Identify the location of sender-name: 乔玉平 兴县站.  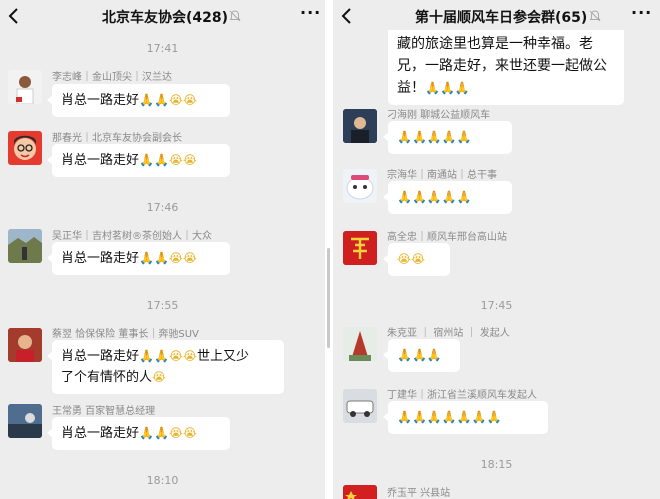
(419, 493).